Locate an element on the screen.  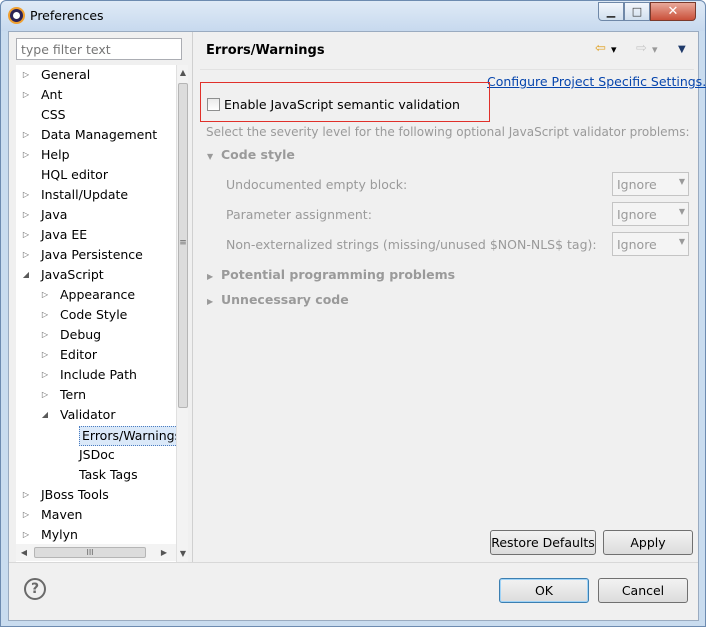
close-button: ✕ is located at coordinates (673, 11).